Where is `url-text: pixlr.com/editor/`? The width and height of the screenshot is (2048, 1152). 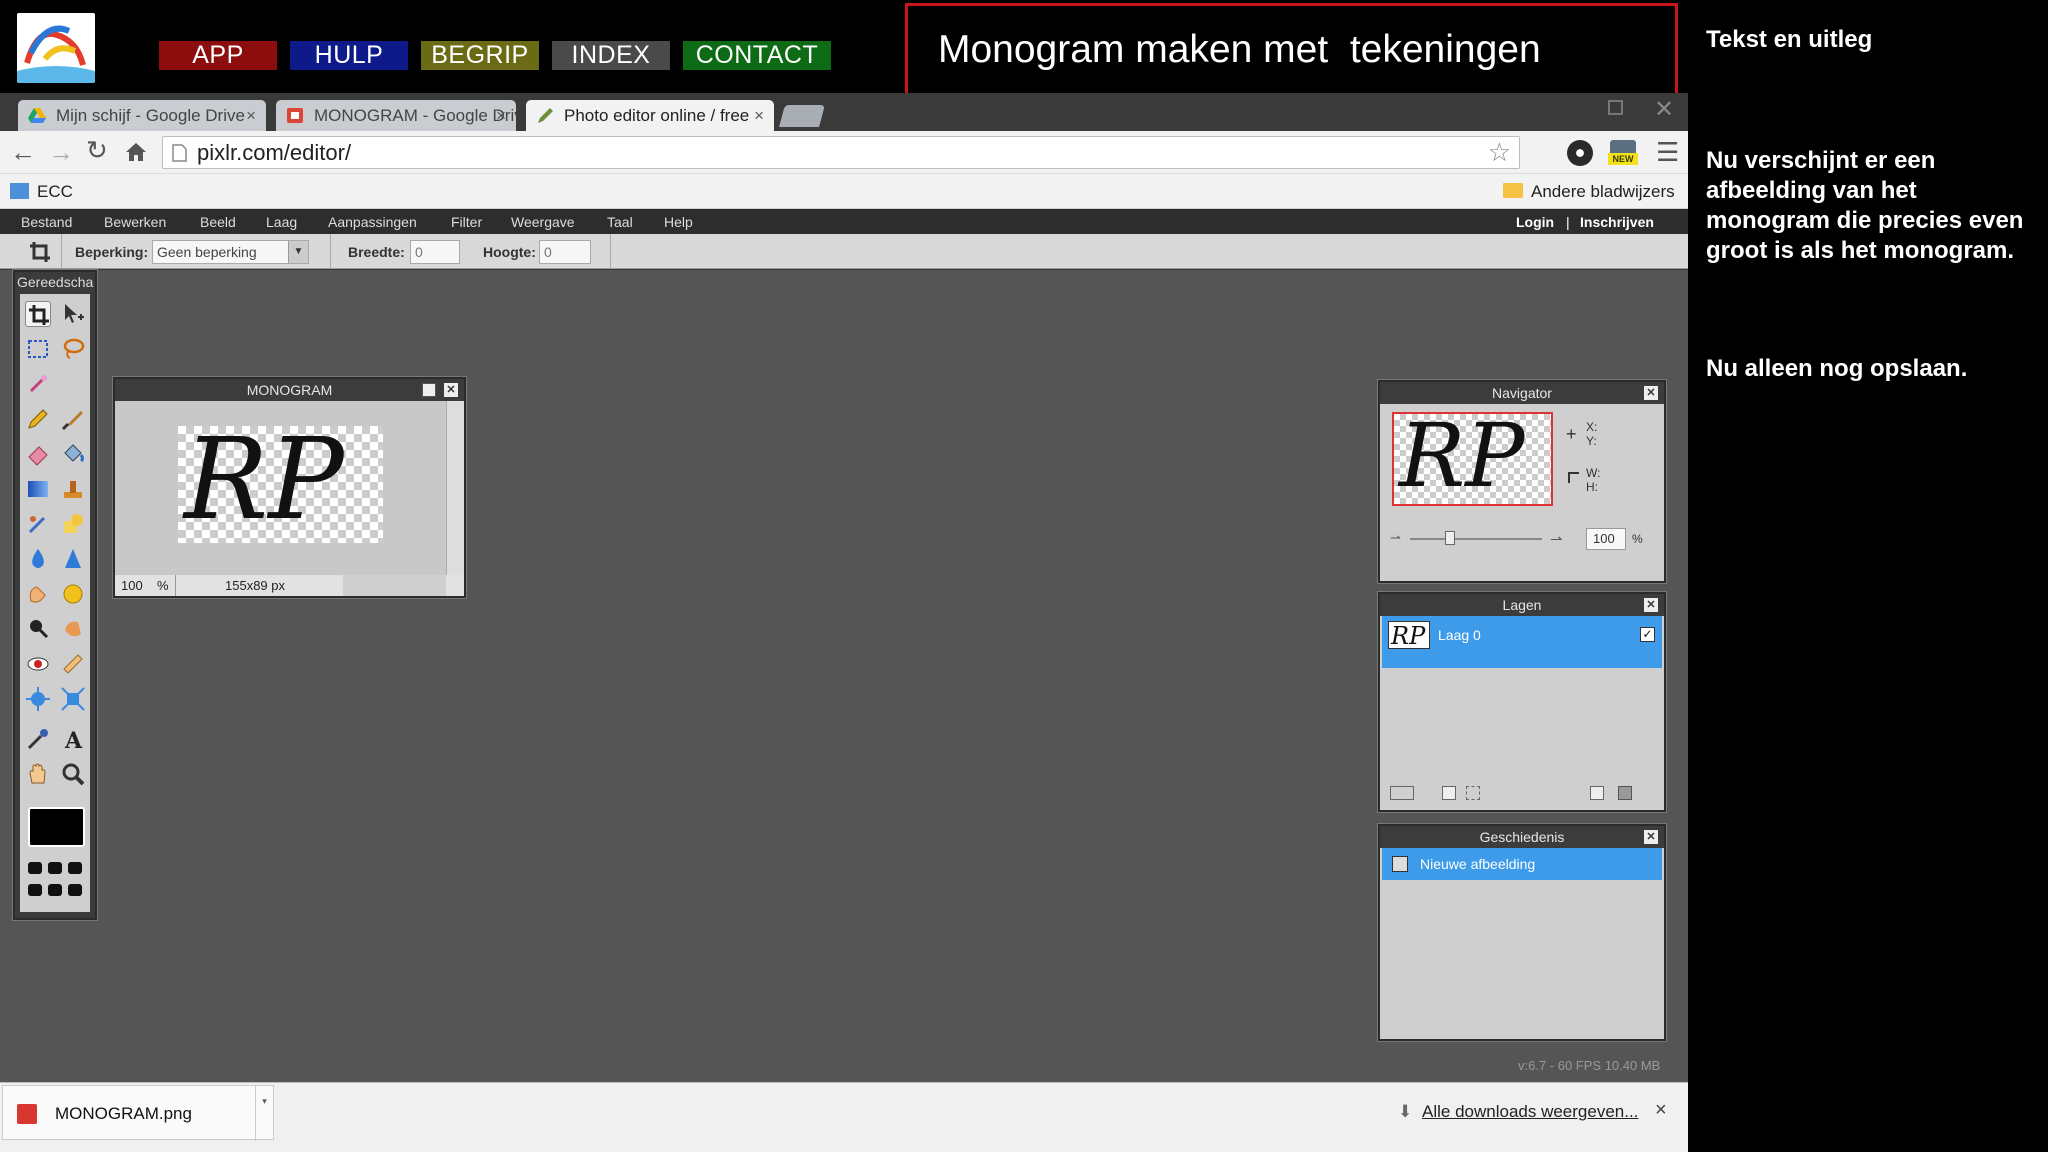
url-text: pixlr.com/editor/ is located at coordinates (274, 152).